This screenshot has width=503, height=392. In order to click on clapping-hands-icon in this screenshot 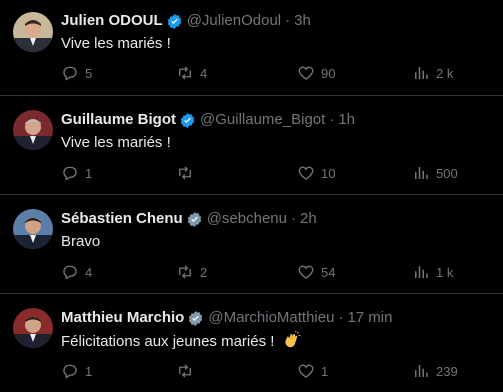, I will do `click(292, 339)`.